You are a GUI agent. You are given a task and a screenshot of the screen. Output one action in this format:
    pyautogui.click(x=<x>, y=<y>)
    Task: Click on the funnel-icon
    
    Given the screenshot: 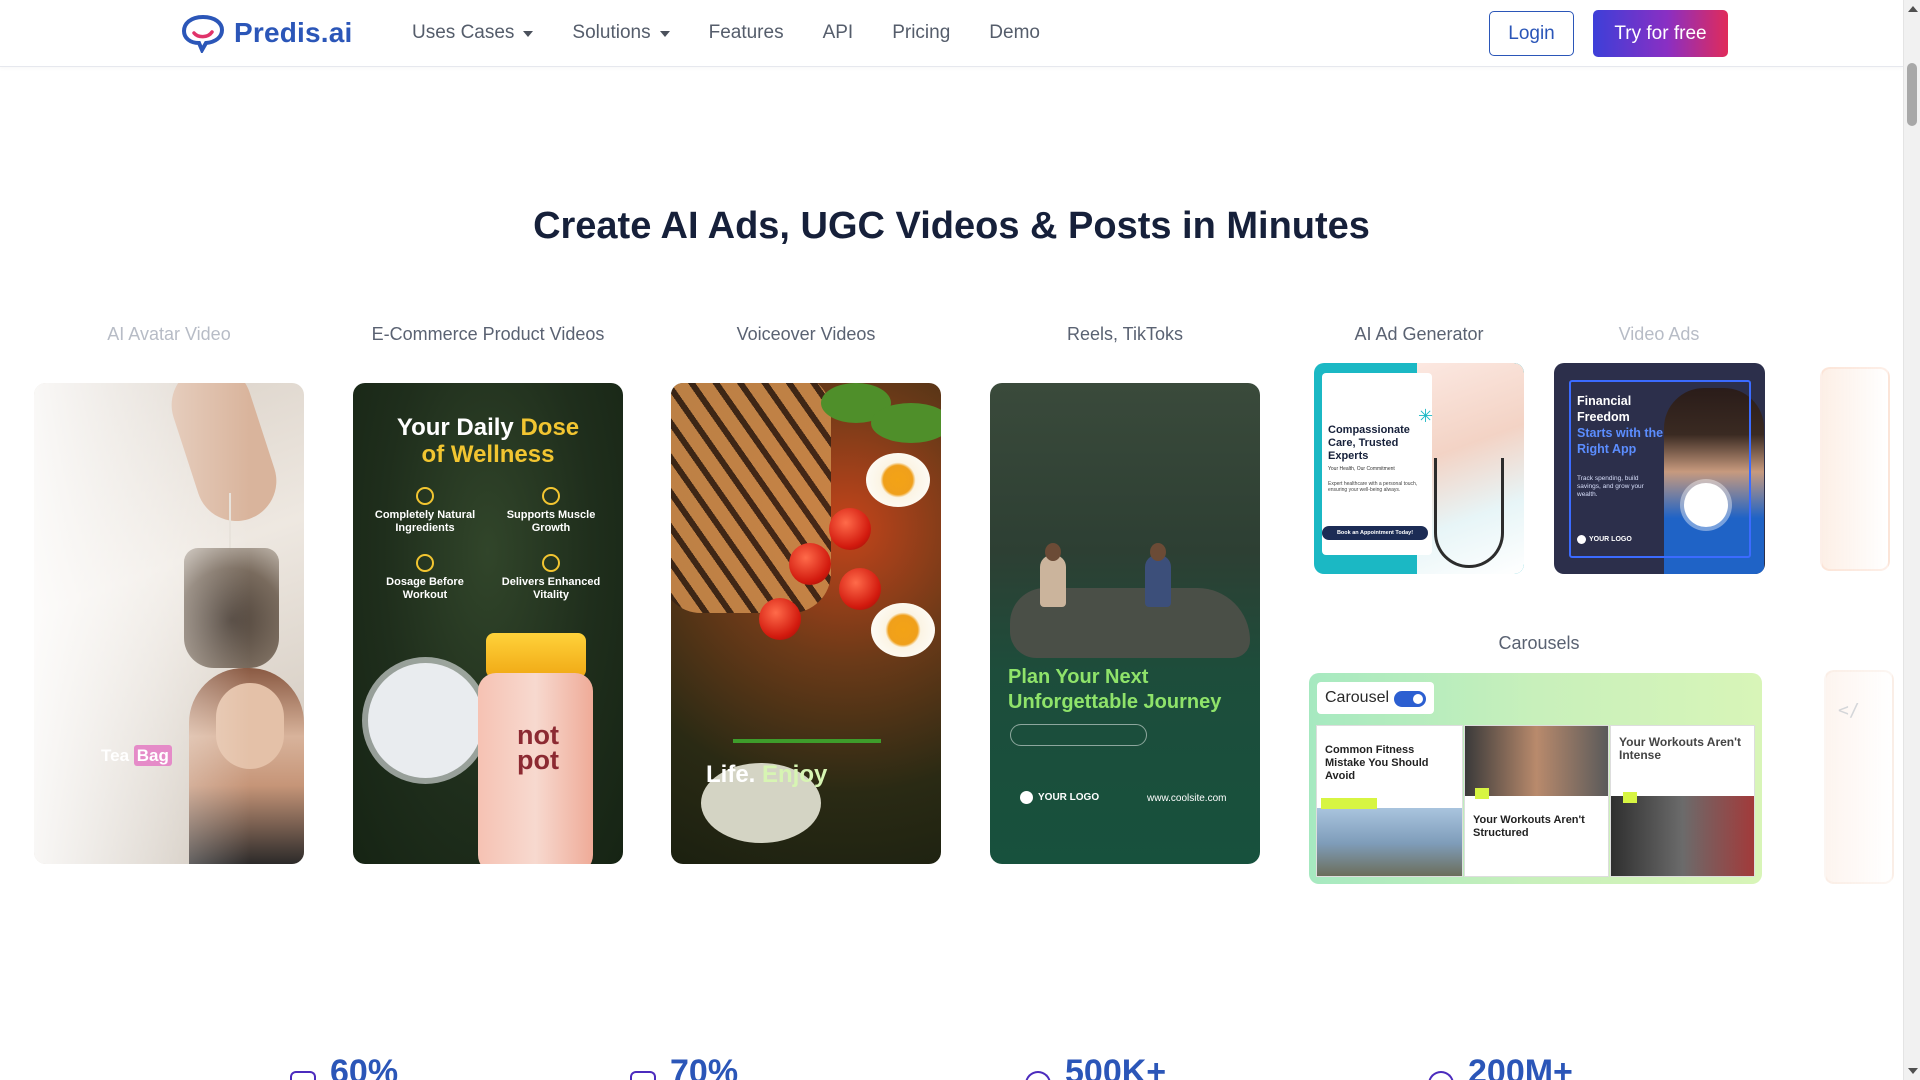 What is the action you would take?
    pyautogui.click(x=643, y=1075)
    